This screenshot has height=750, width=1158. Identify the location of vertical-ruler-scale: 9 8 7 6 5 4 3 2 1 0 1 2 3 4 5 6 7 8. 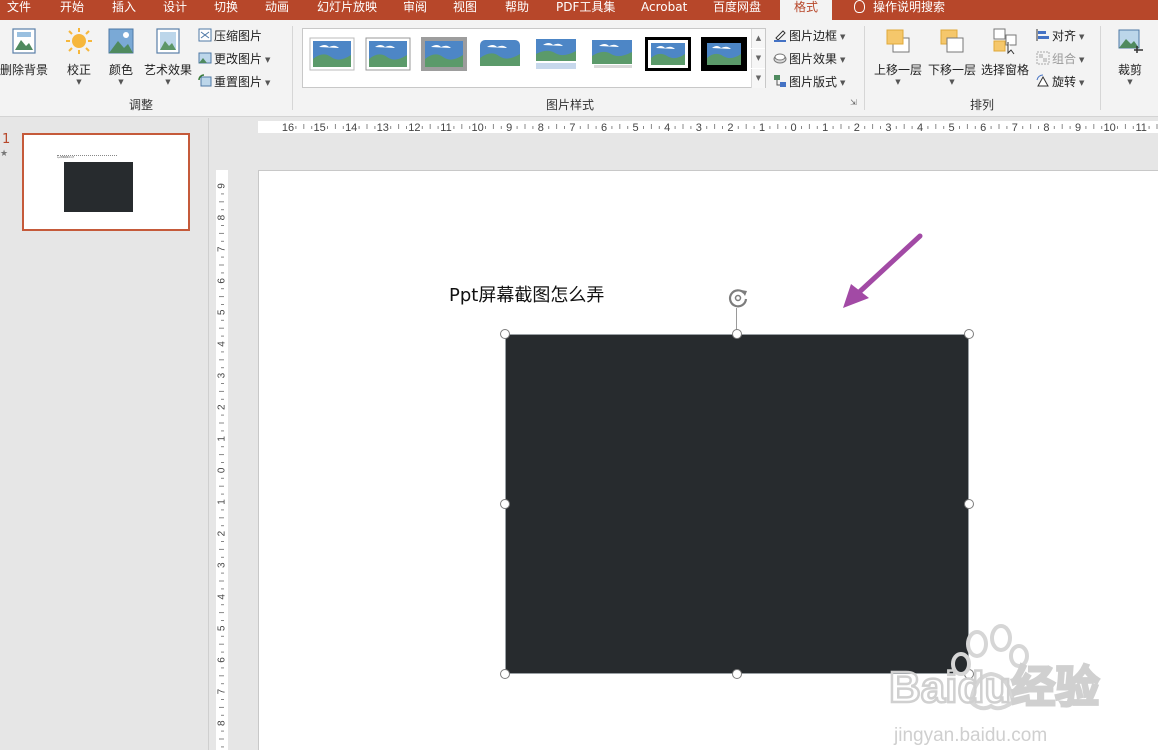
(222, 465).